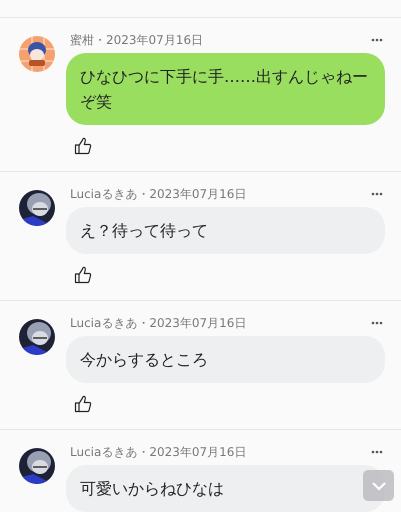 Image resolution: width=401 pixels, height=512 pixels. I want to click on message-bubble: ひなひつに下手に手……出すんじゃねーぞ笑, so click(225, 89).